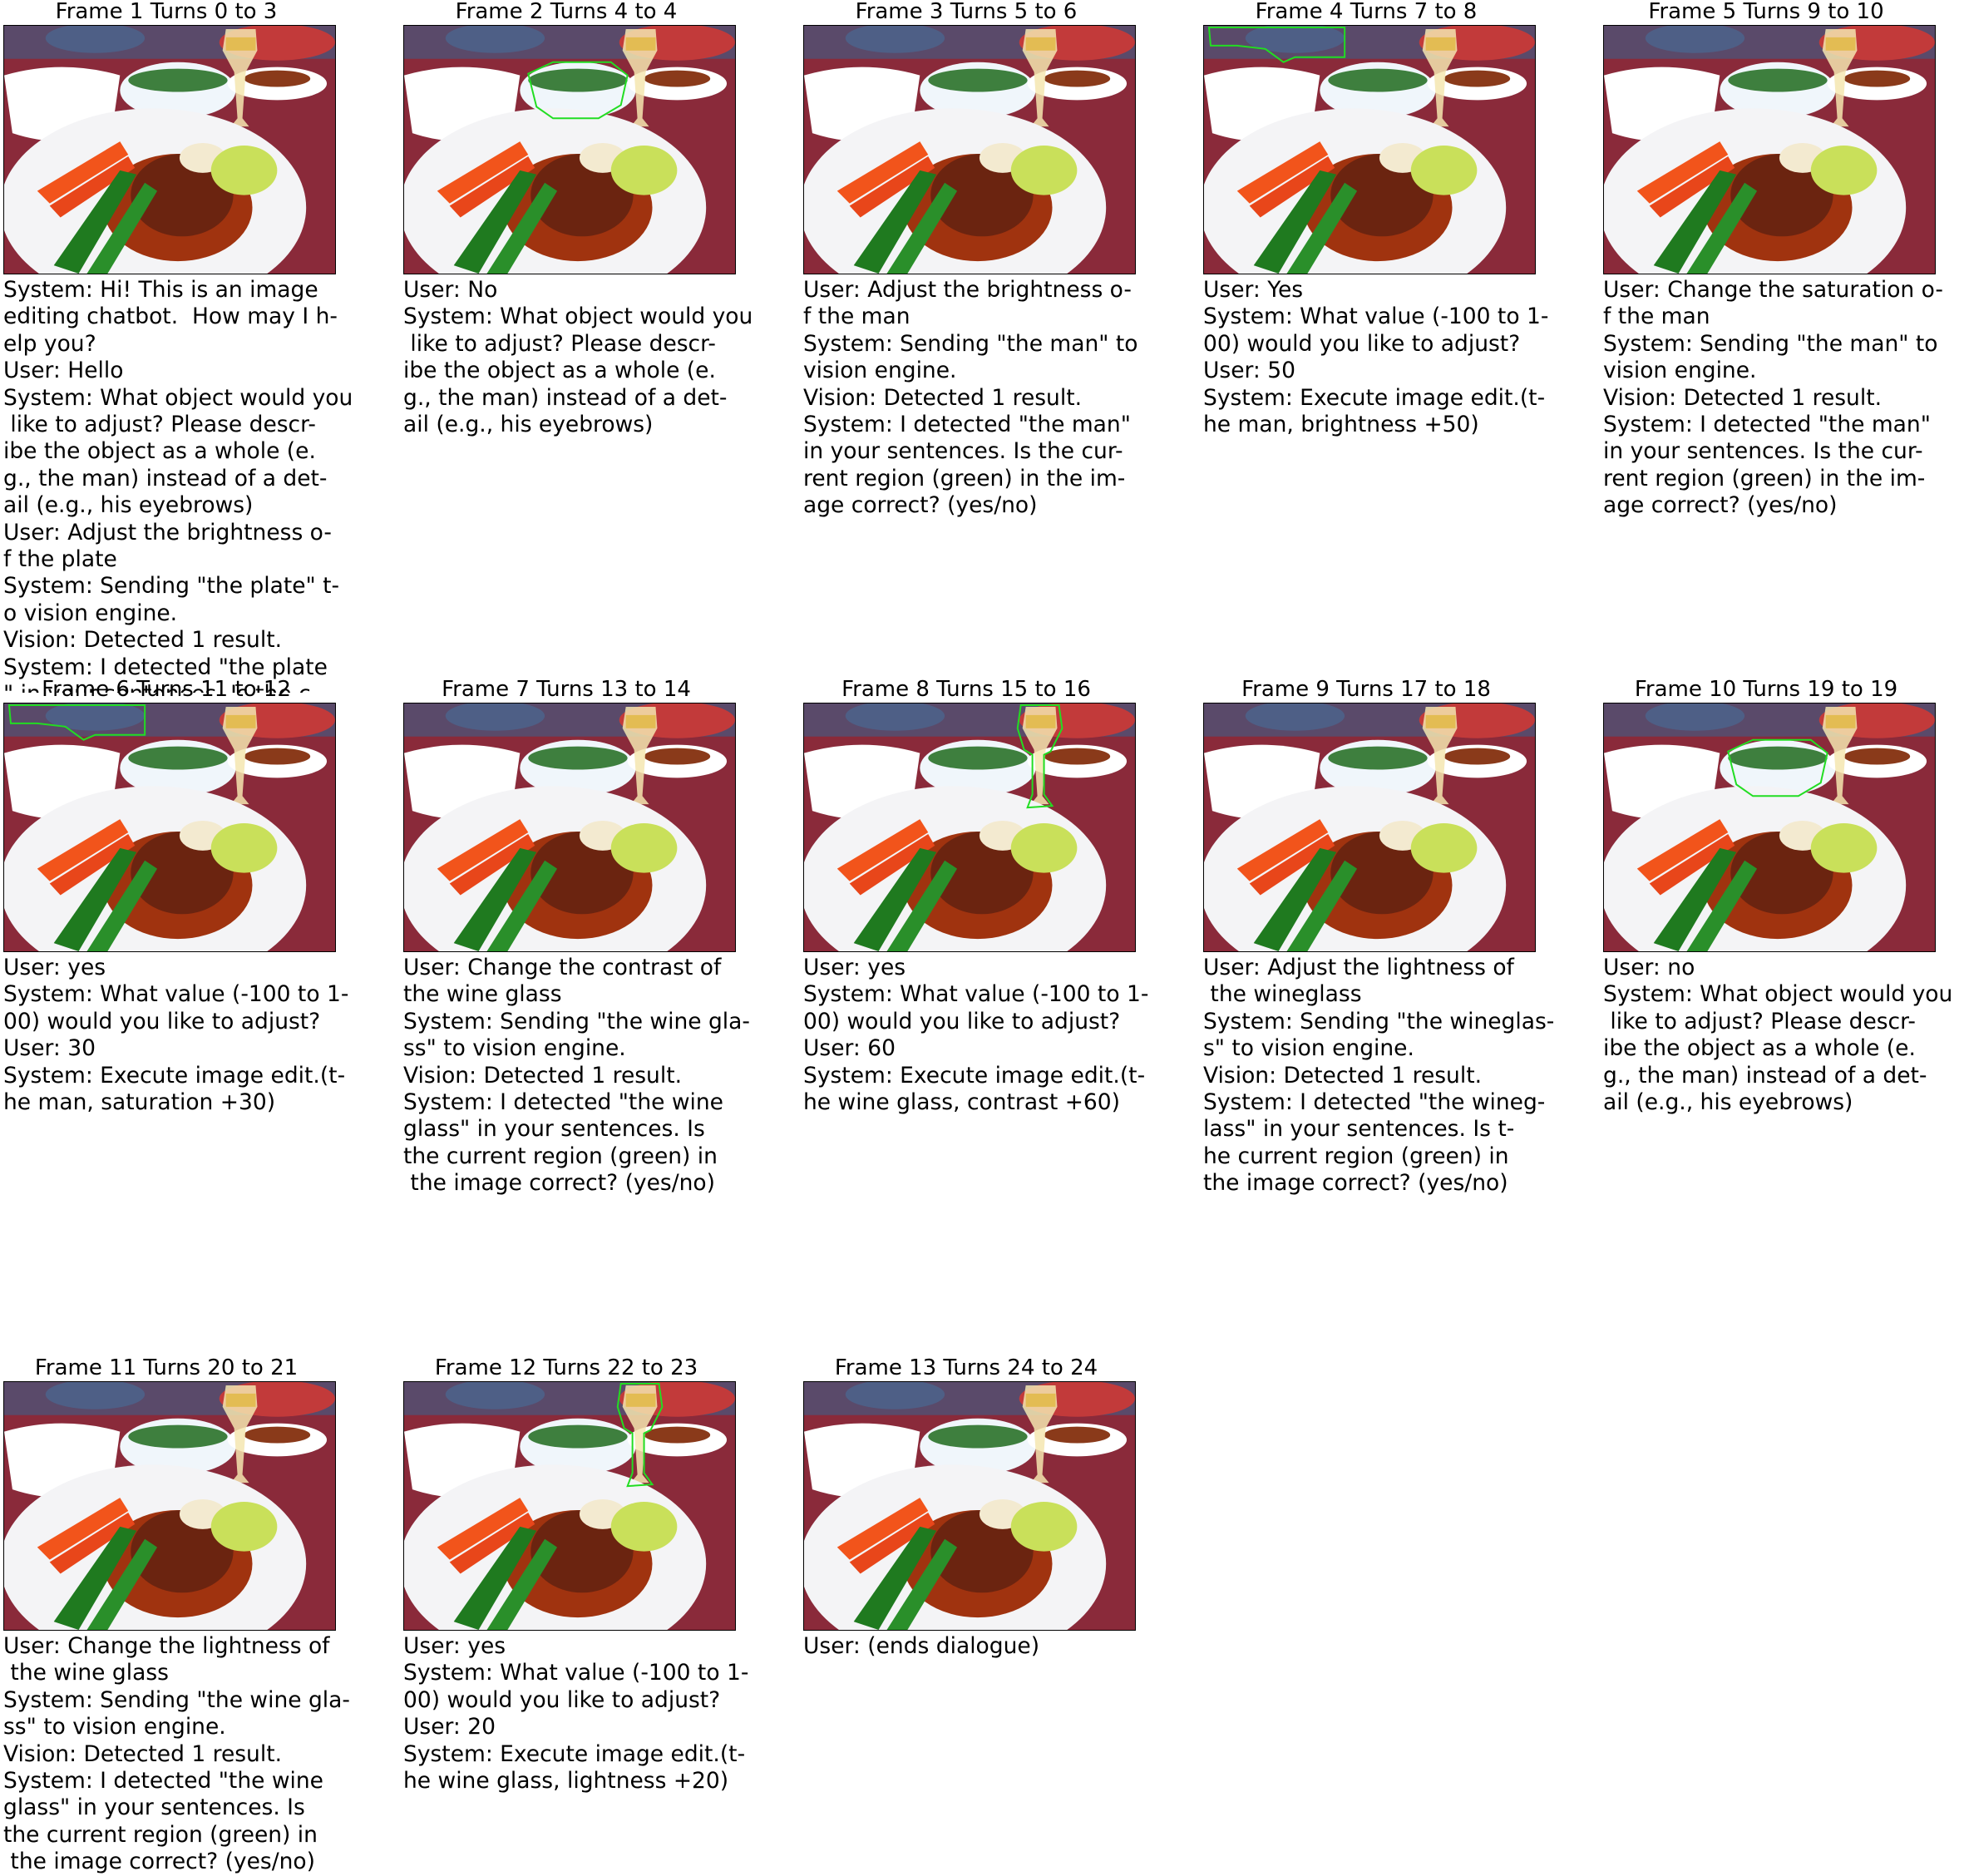 This screenshot has height=1876, width=1969. What do you see at coordinates (566, 1367) in the screenshot?
I see `frame-title: Frame 12 Turns 22 to 23` at bounding box center [566, 1367].